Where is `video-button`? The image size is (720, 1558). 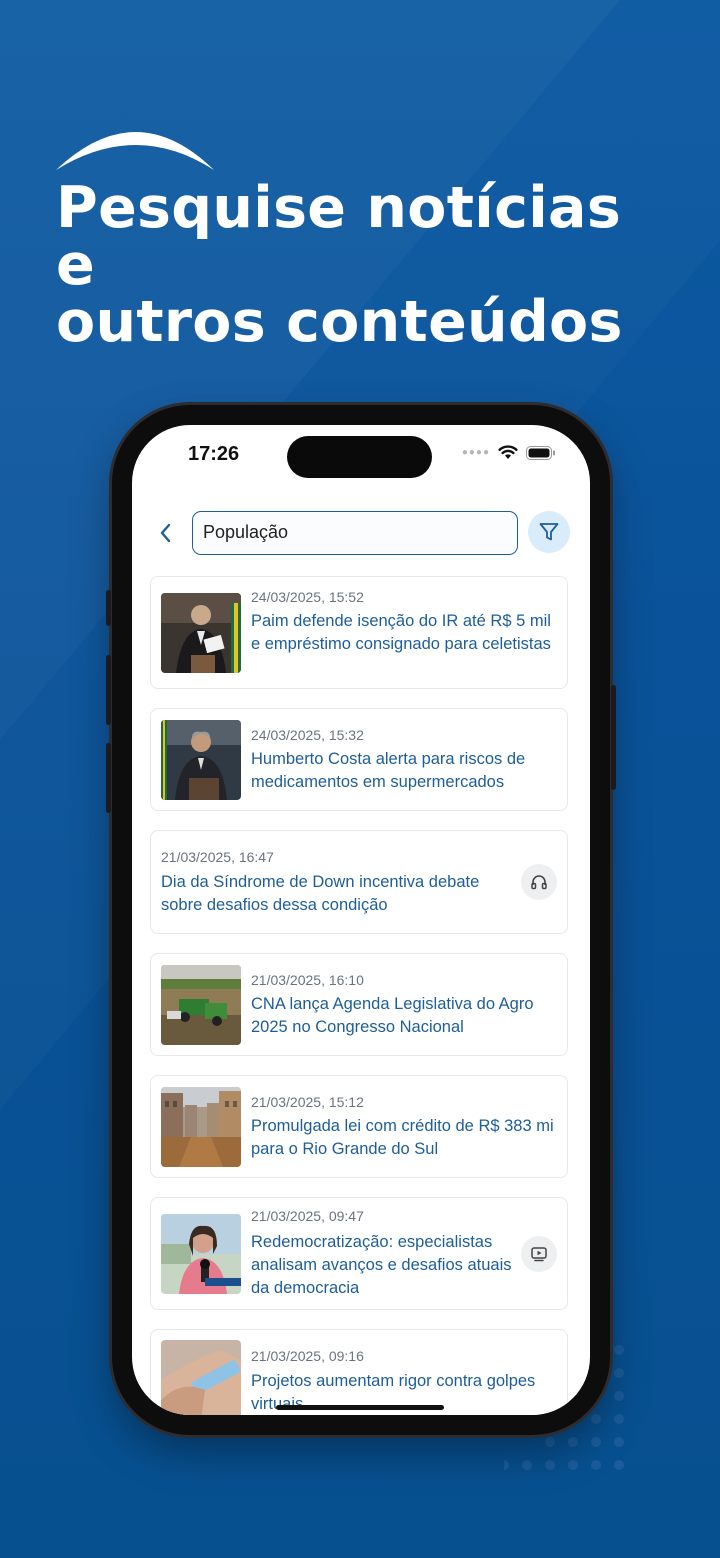
video-button is located at coordinates (539, 1254).